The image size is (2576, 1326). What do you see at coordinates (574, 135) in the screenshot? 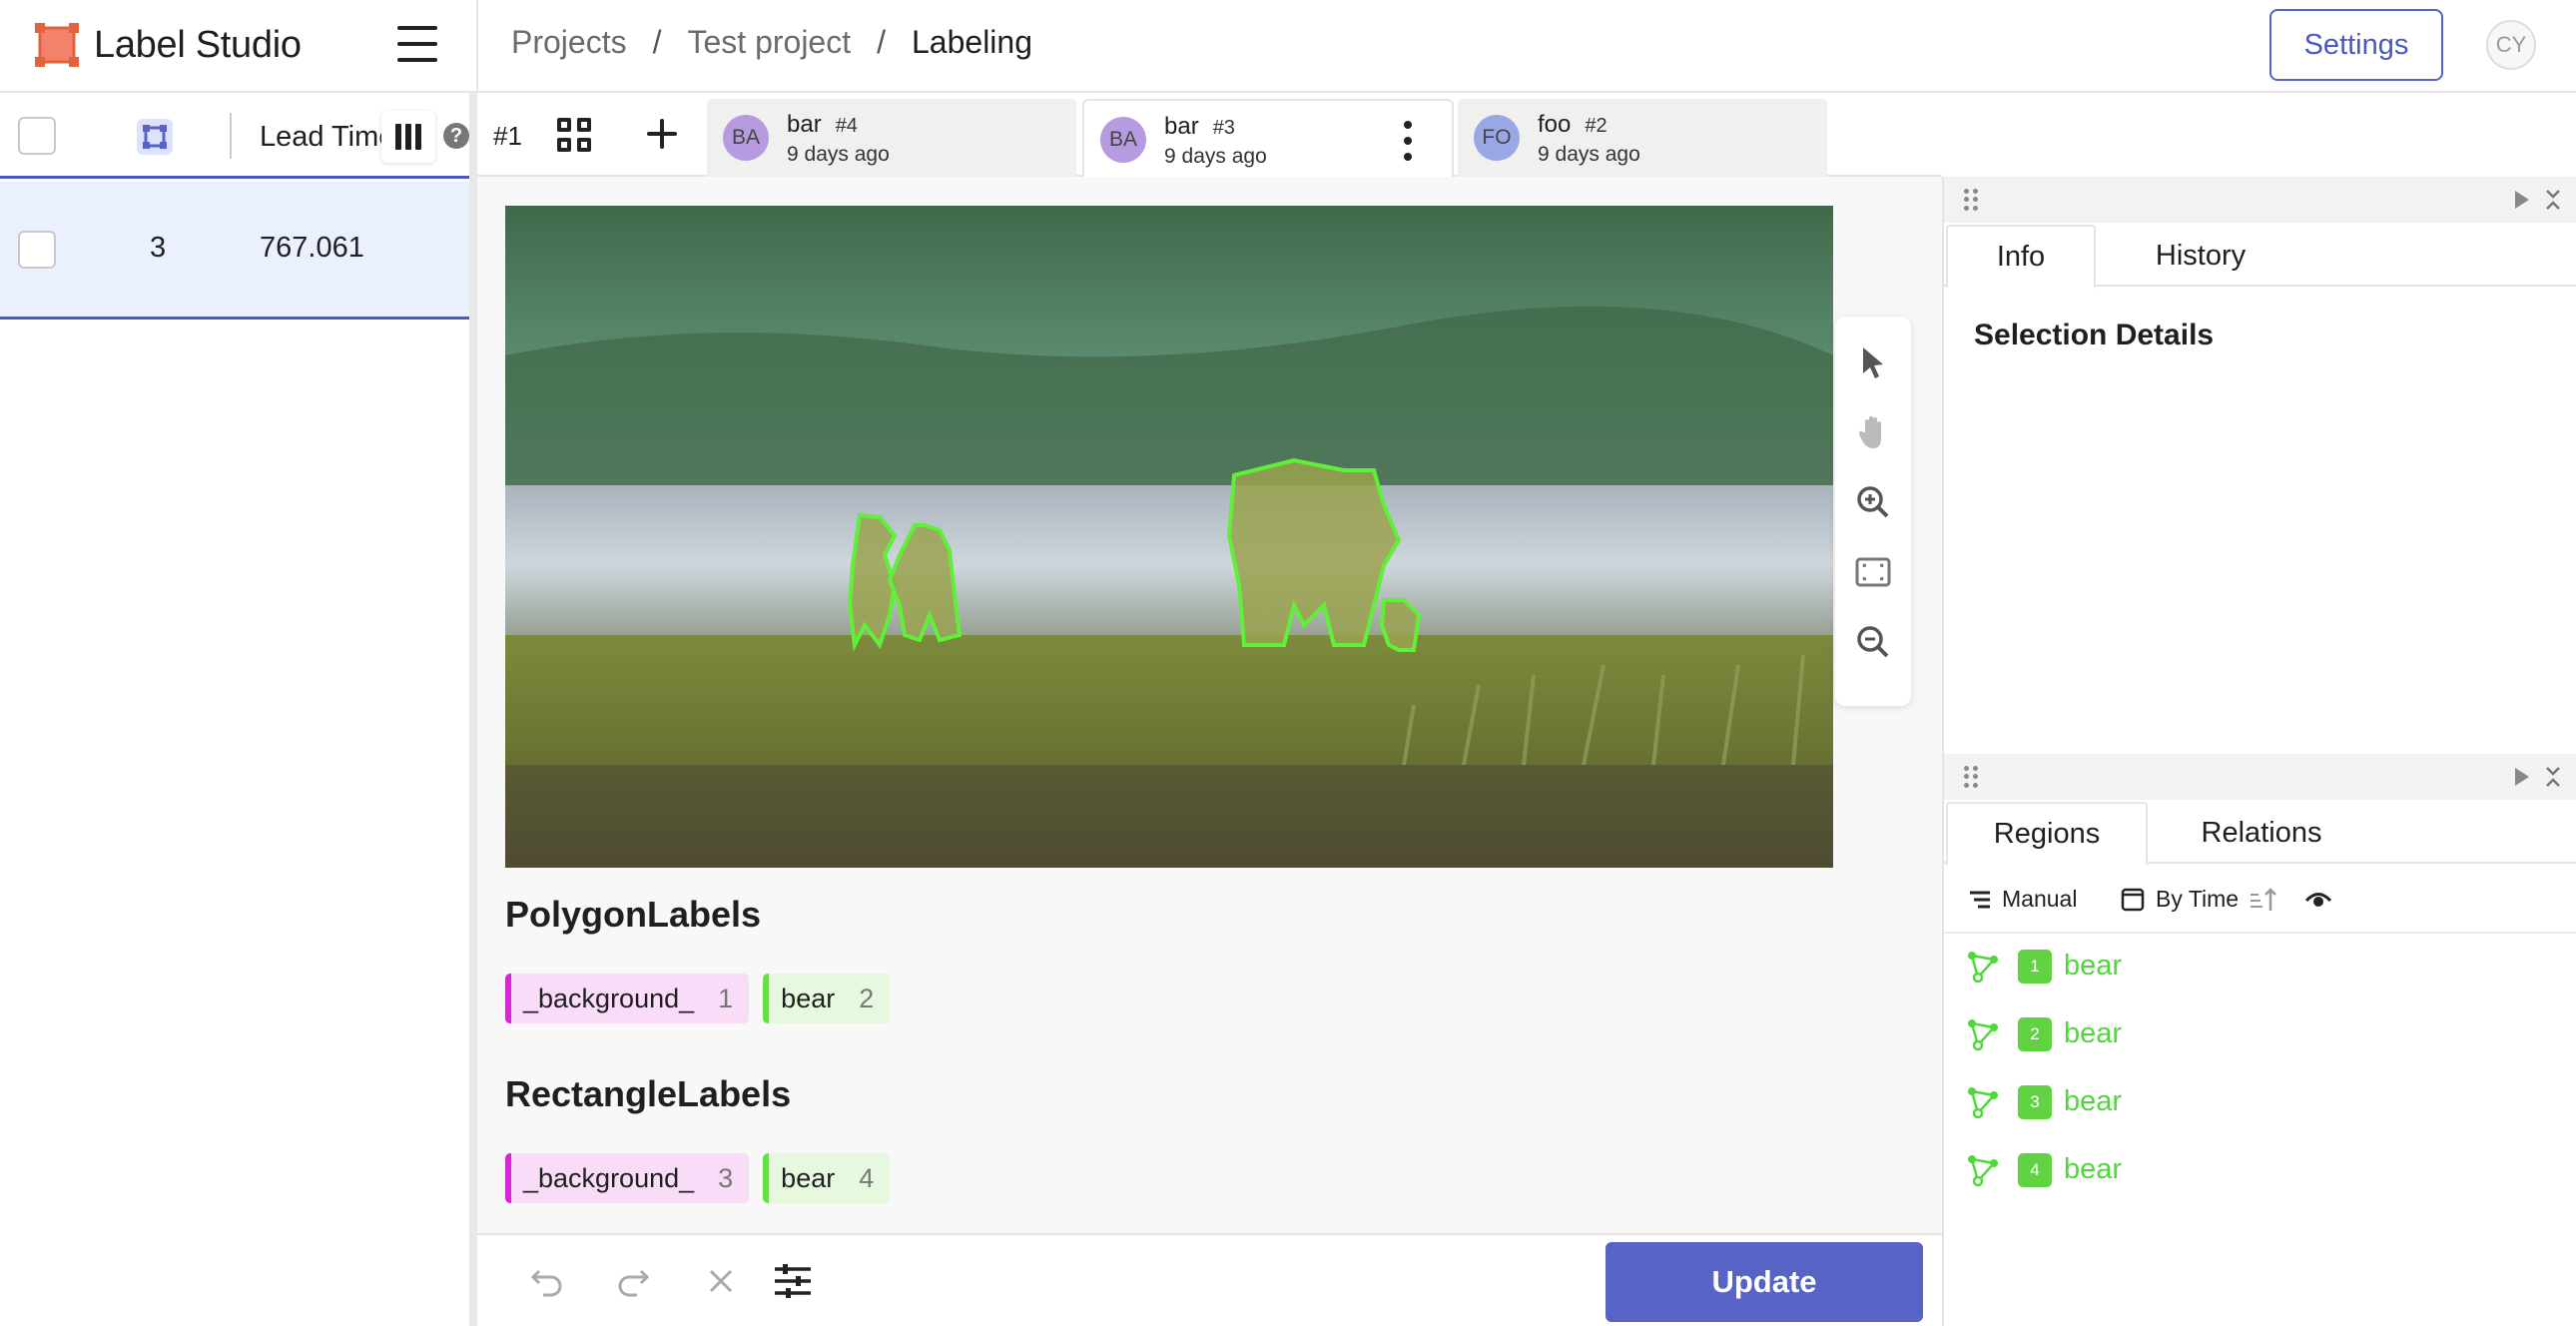
I see `grid-view-icon` at bounding box center [574, 135].